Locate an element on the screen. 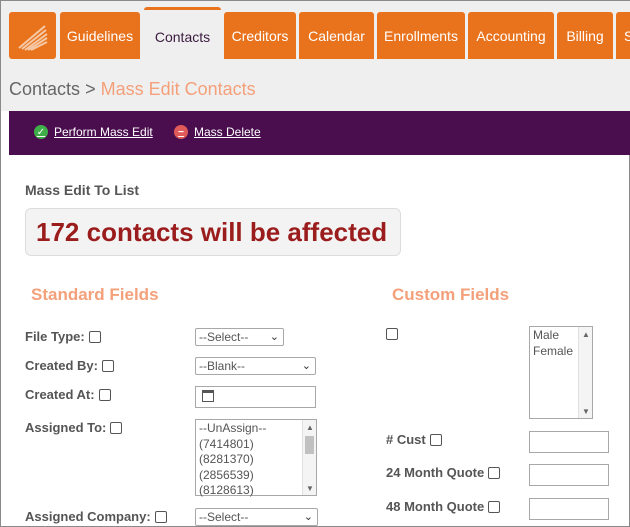 This screenshot has width=630, height=527. created-at-field: Created At: is located at coordinates (68, 394).